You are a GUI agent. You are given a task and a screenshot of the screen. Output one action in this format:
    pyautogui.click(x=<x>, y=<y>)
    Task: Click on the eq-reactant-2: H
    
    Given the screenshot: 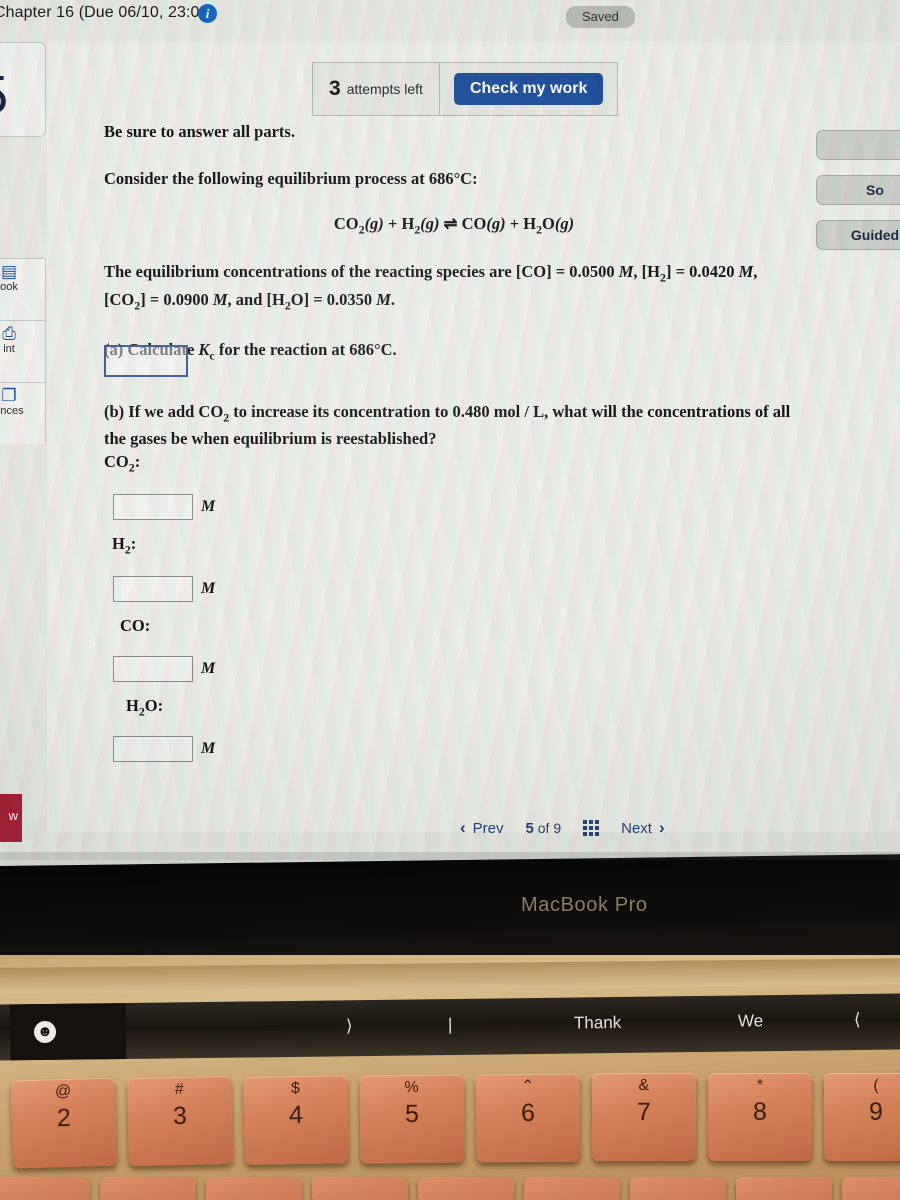 What is the action you would take?
    pyautogui.click(x=408, y=223)
    